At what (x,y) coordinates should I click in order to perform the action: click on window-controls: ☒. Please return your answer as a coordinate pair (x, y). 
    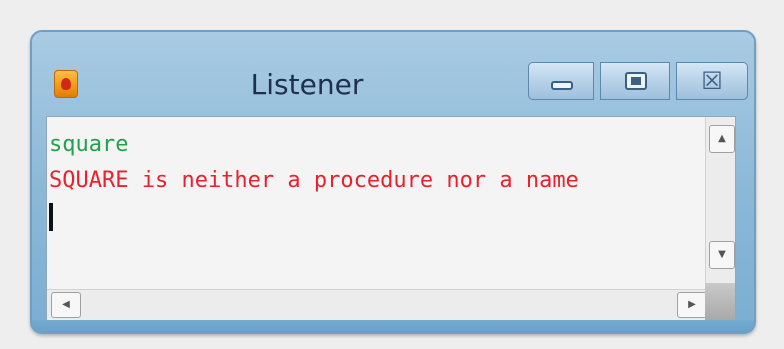
    Looking at the image, I should click on (639, 82).